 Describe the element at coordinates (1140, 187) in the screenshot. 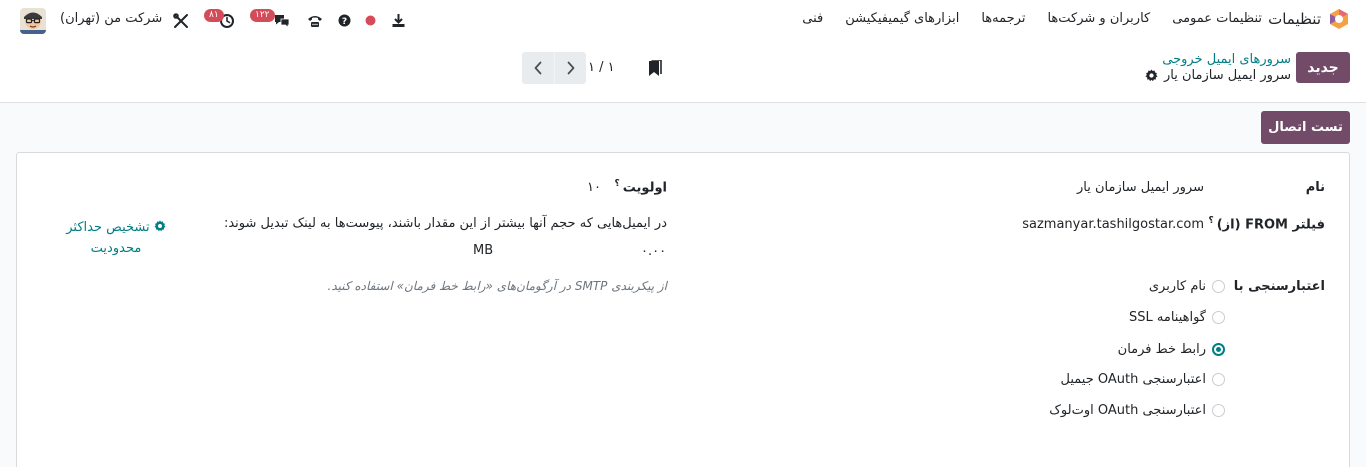

I see `name-value: سرور ایمیل سازمان یار` at that location.